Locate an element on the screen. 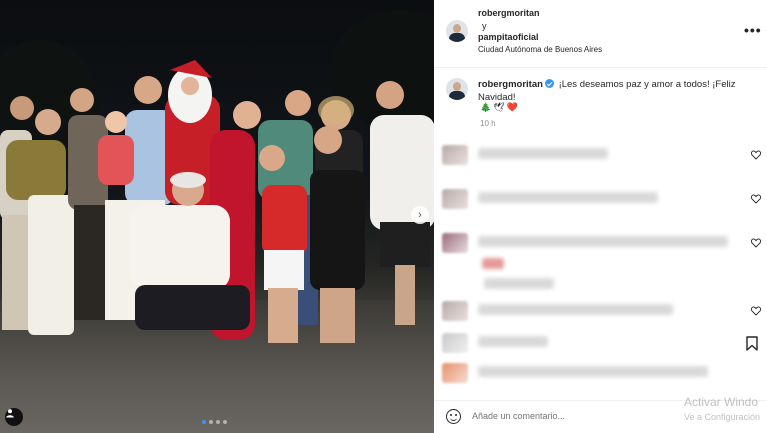  comment-emoji-blurred is located at coordinates (493, 263).